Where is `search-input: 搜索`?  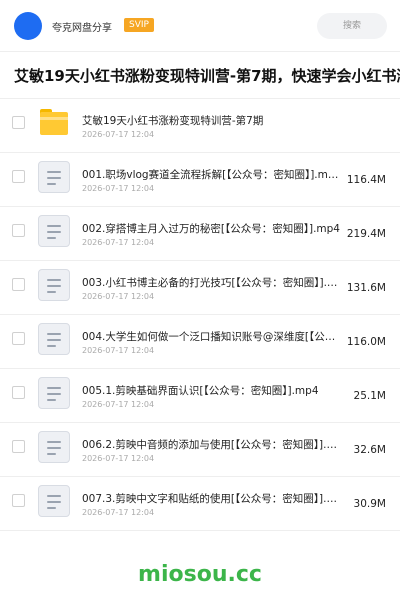
search-input: 搜索 is located at coordinates (352, 26).